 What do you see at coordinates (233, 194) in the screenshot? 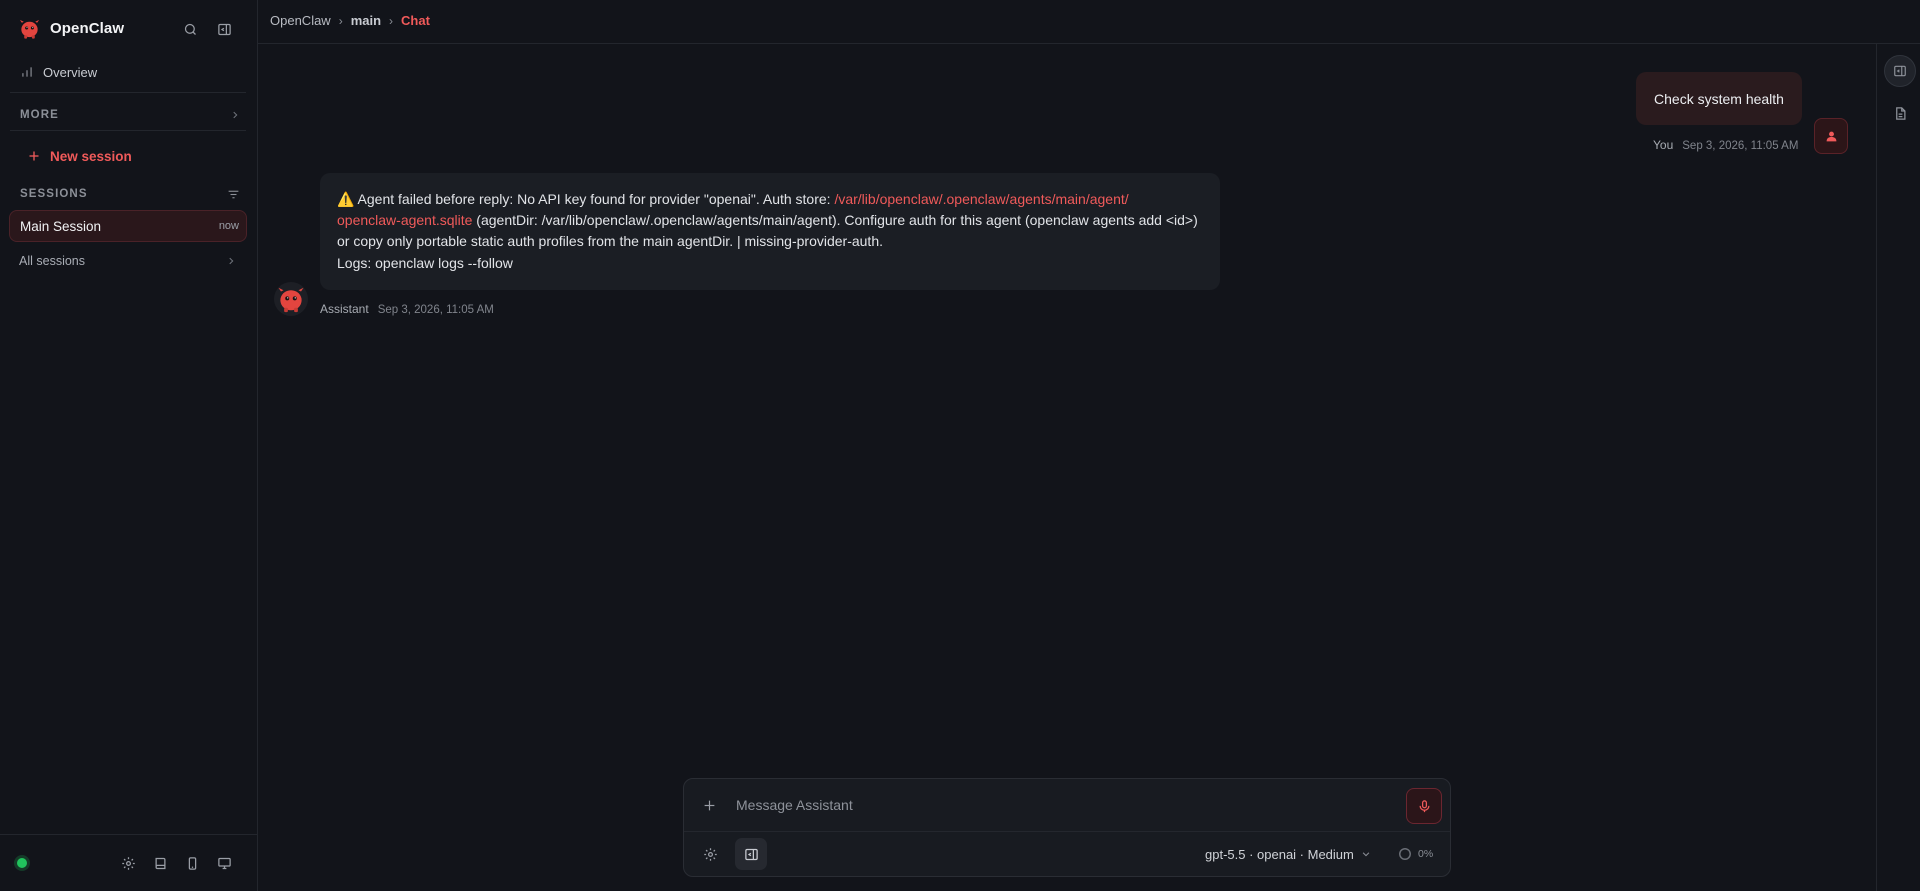
I see `filter-icon` at bounding box center [233, 194].